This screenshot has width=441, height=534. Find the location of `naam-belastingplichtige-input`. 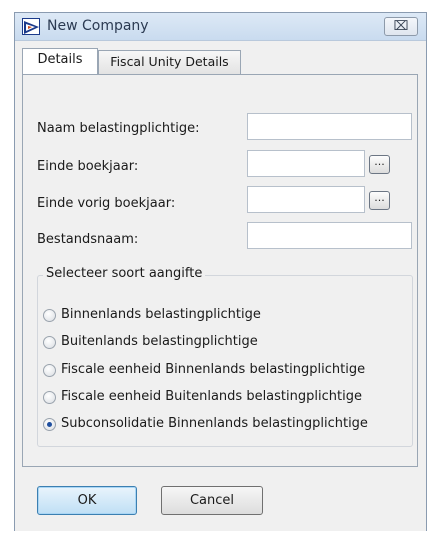

naam-belastingplichtige-input is located at coordinates (329, 126).